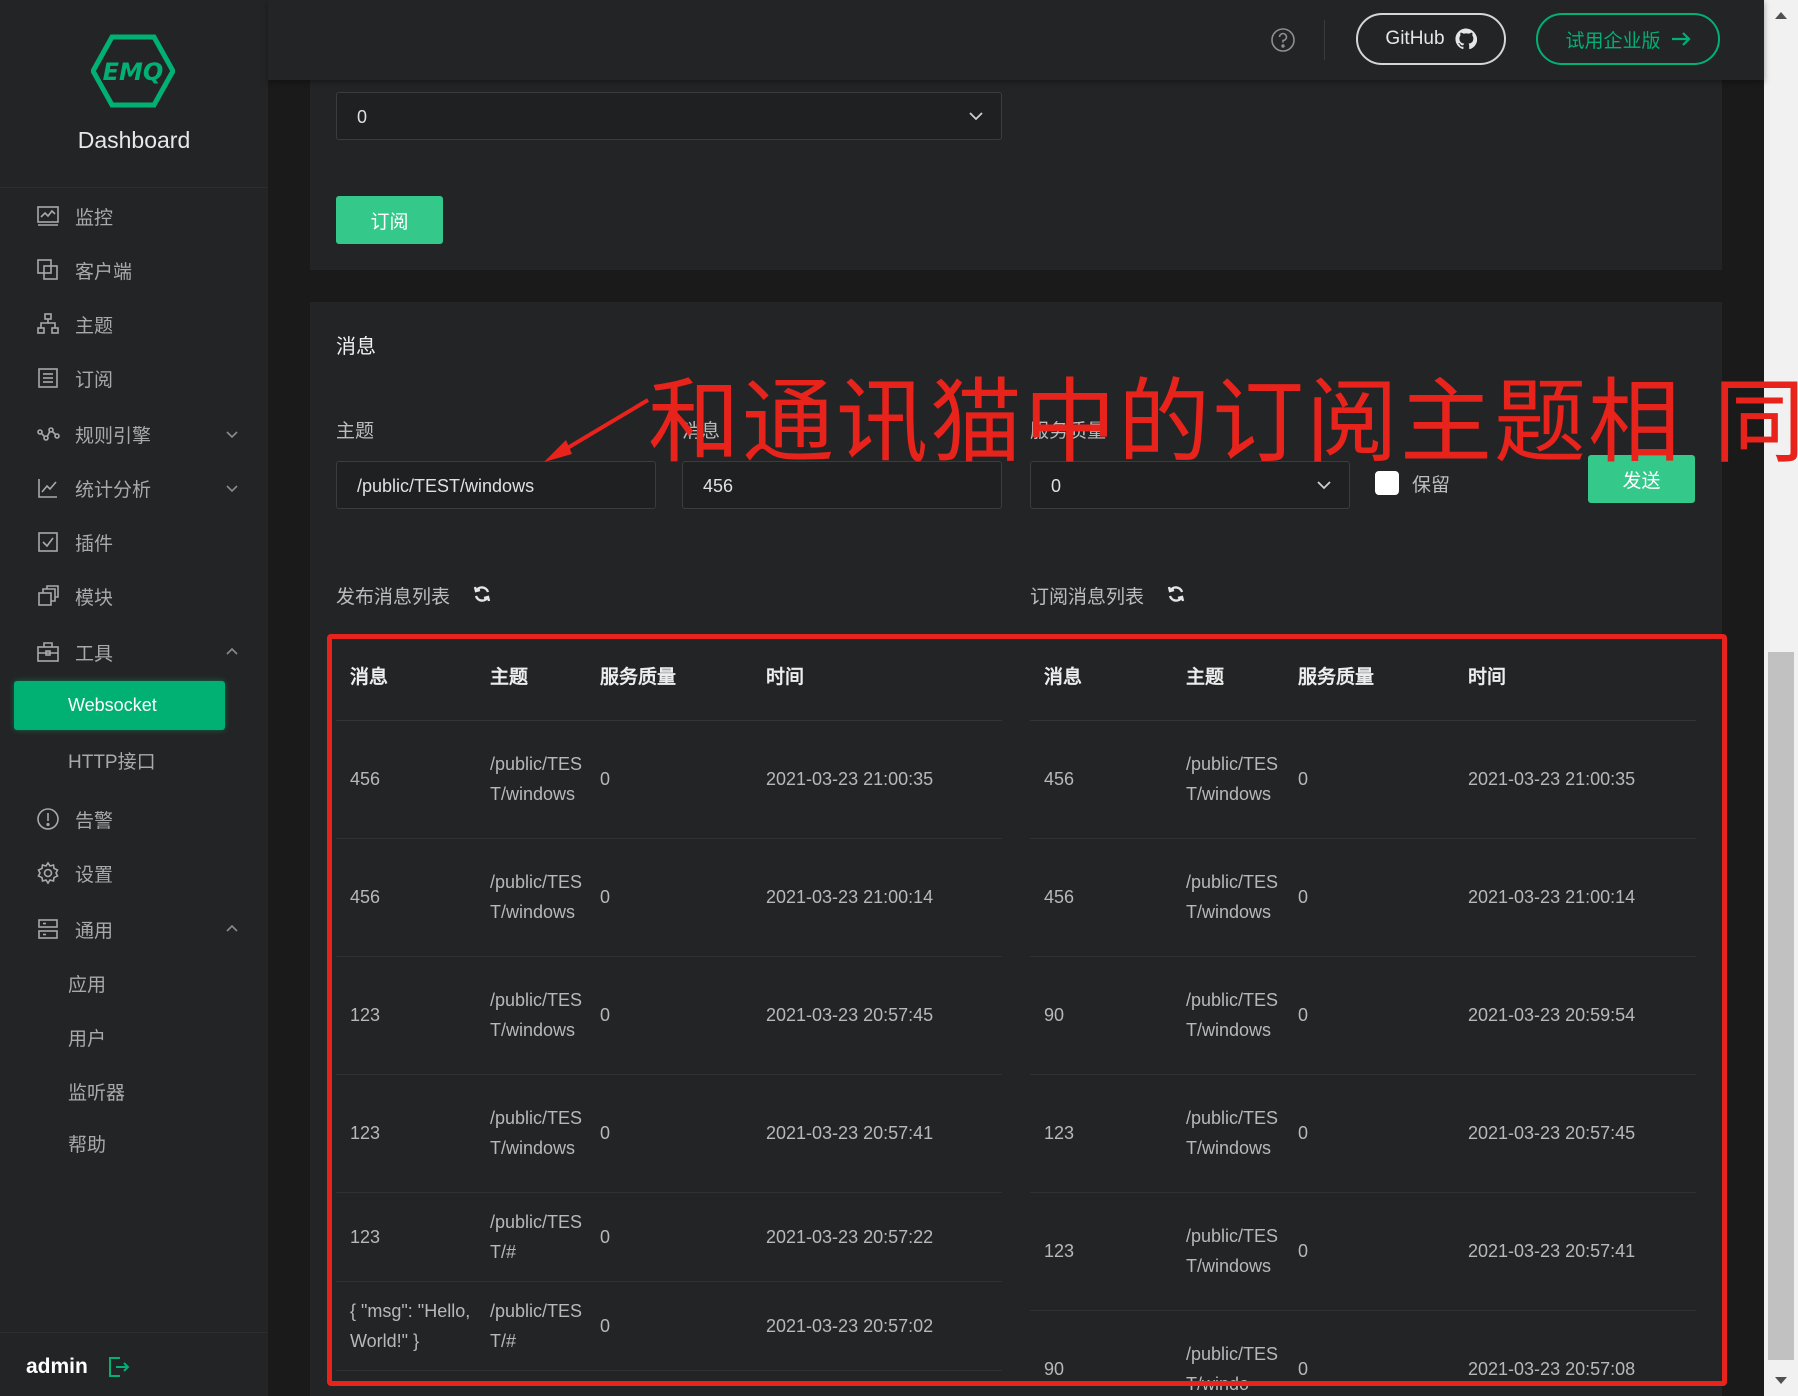  I want to click on plugins-icon, so click(48, 542).